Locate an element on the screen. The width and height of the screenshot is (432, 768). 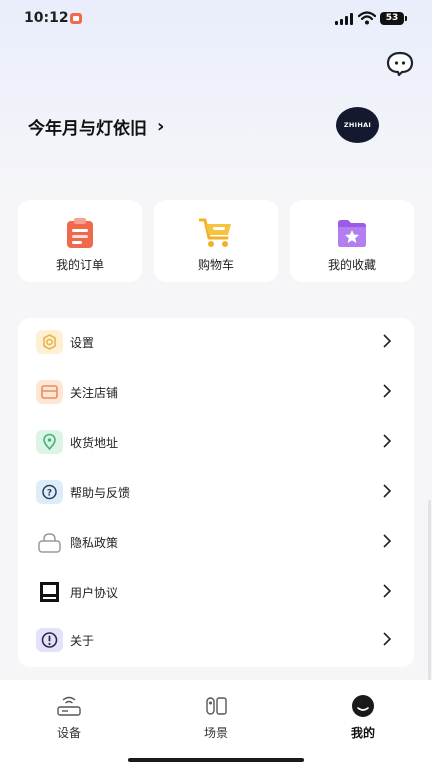
scrollbar is located at coordinates (429, 590).